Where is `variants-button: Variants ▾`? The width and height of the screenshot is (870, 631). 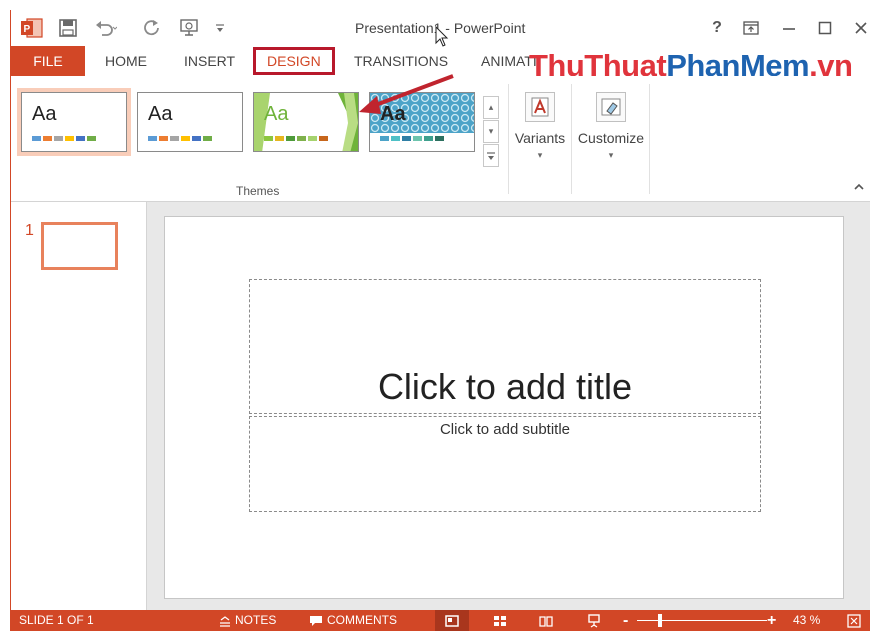
variants-button: Variants ▾ is located at coordinates (540, 123).